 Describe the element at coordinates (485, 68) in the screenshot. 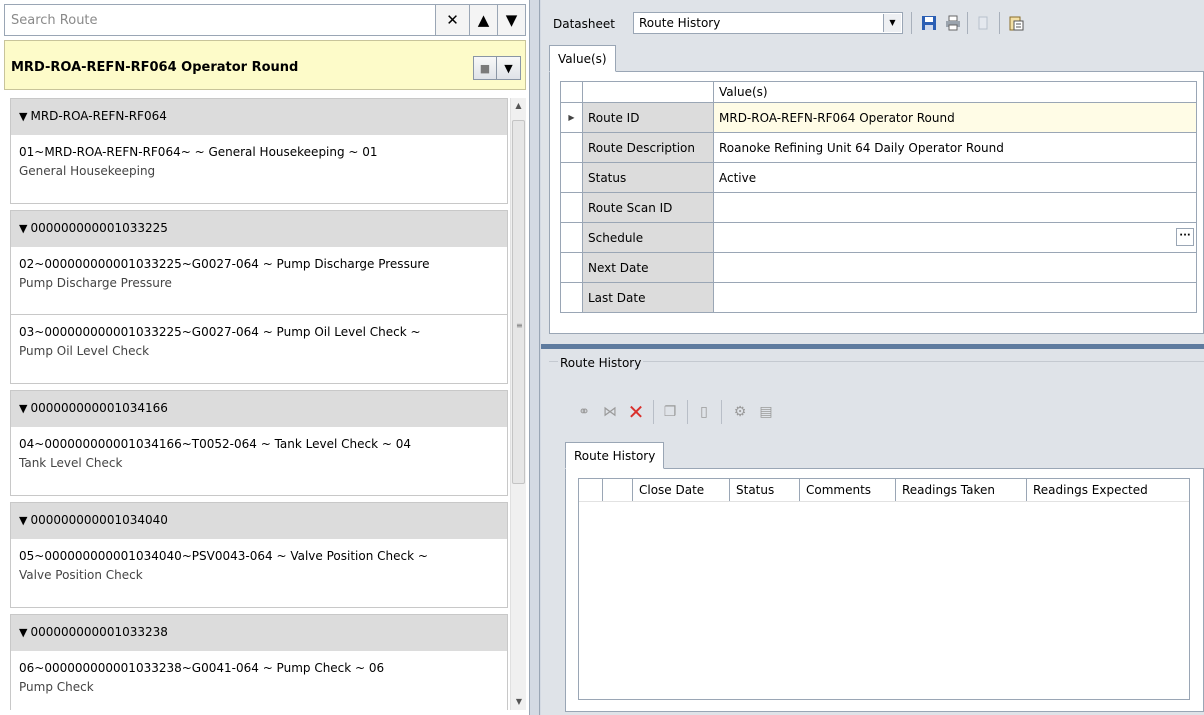

I see `route-options-button: ■` at that location.